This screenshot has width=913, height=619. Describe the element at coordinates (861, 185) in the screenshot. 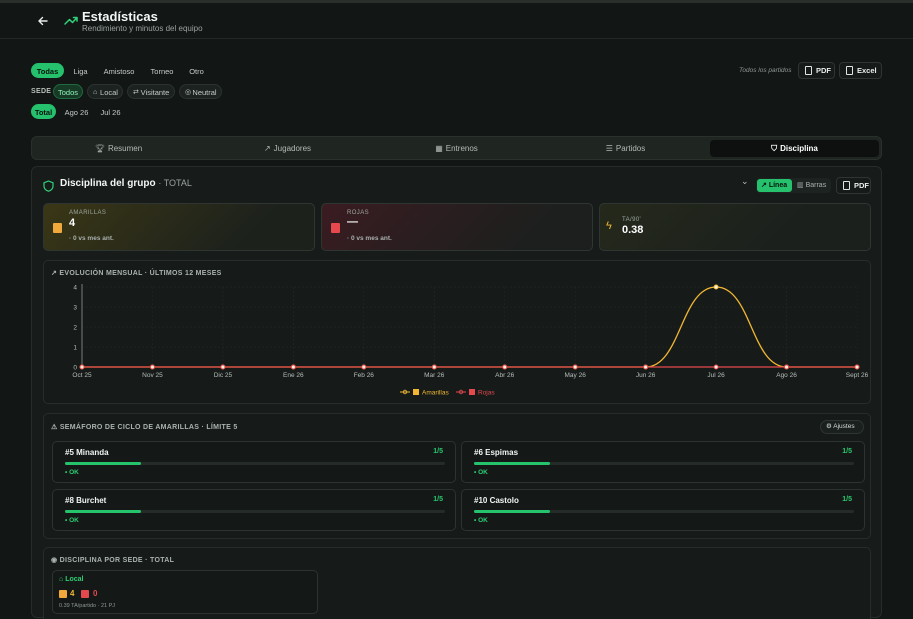

I see `discipline-pdf-label: PDF` at that location.